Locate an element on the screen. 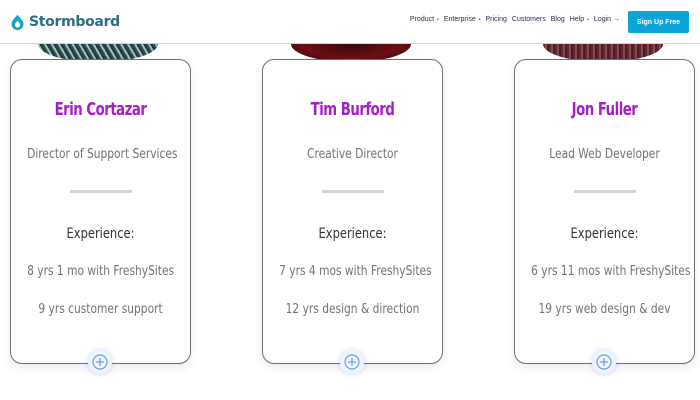  stormboard-logo-icon is located at coordinates (17, 22).